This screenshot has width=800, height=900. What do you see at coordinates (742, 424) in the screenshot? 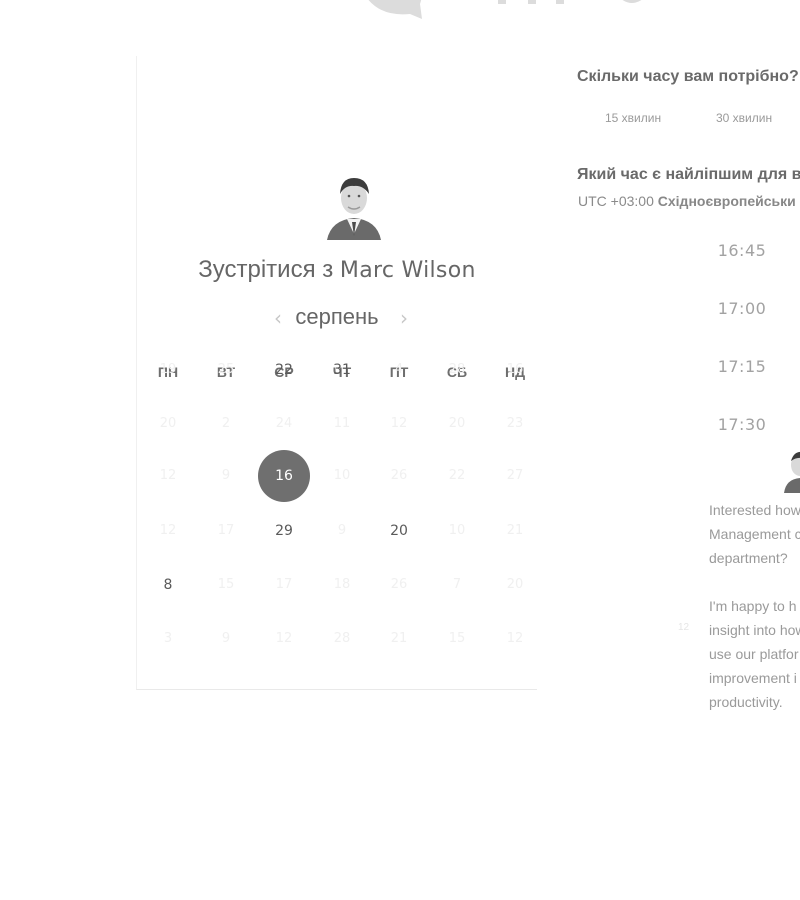
I see `time-slot: 17:30` at bounding box center [742, 424].